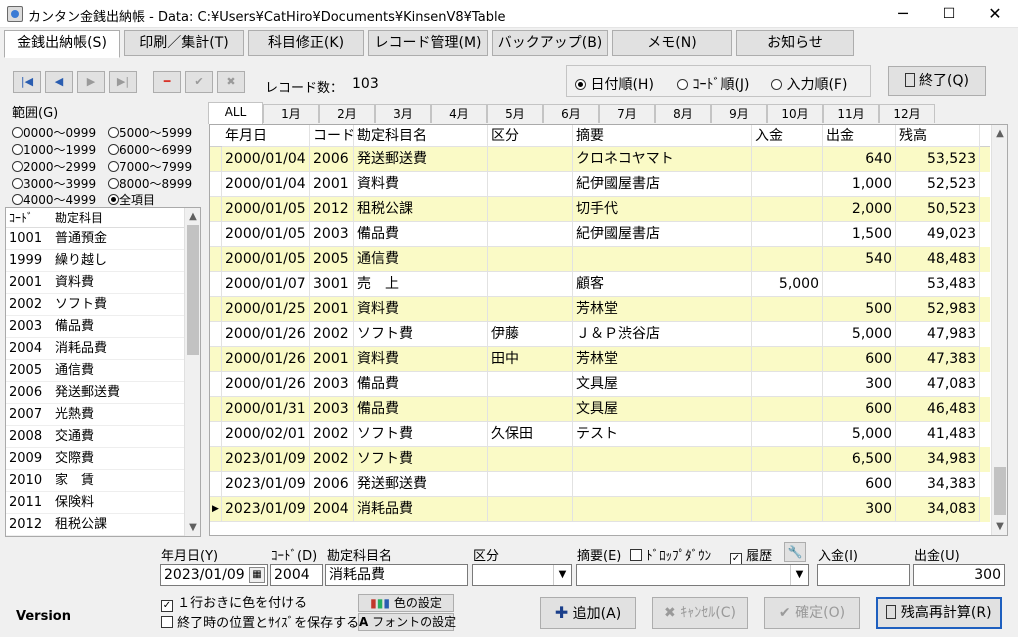  I want to click on cell-account: 売 上, so click(421, 284).